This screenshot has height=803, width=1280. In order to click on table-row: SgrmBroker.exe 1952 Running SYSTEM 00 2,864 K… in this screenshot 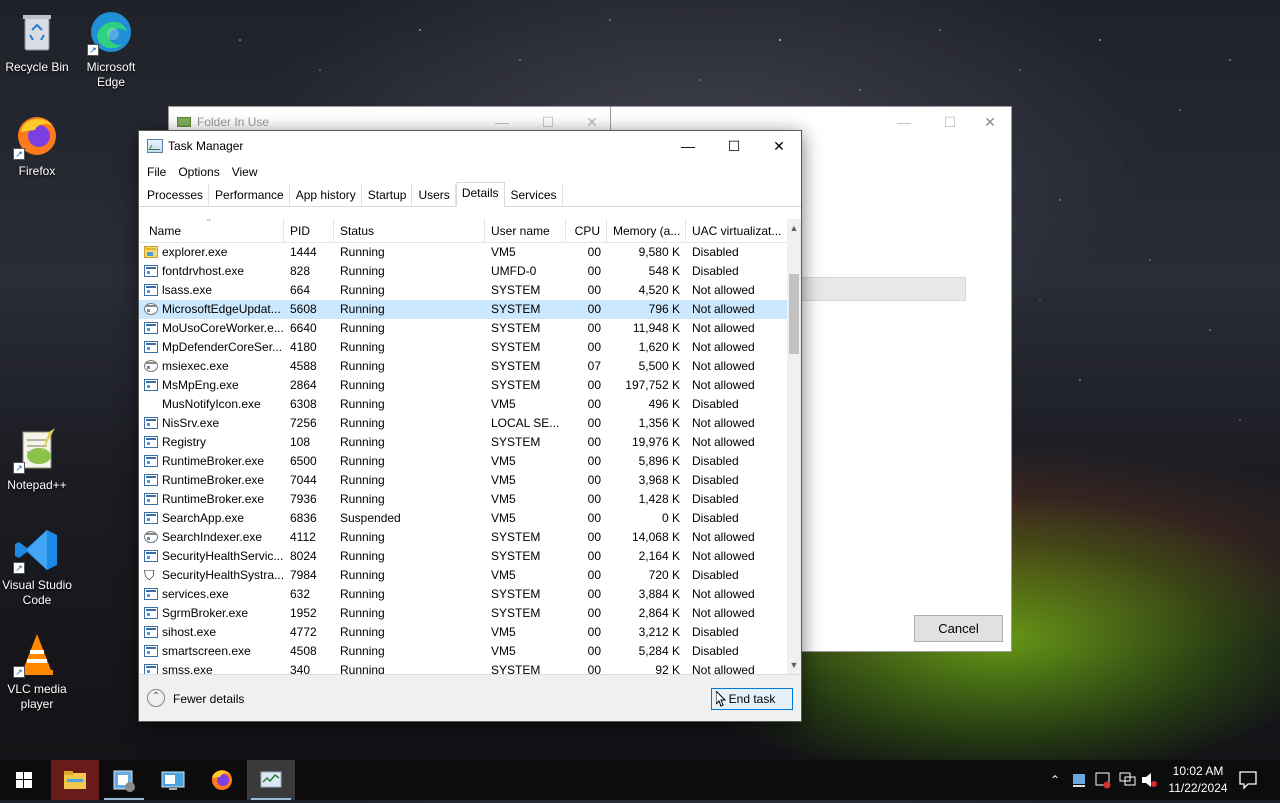, I will do `click(463, 613)`.